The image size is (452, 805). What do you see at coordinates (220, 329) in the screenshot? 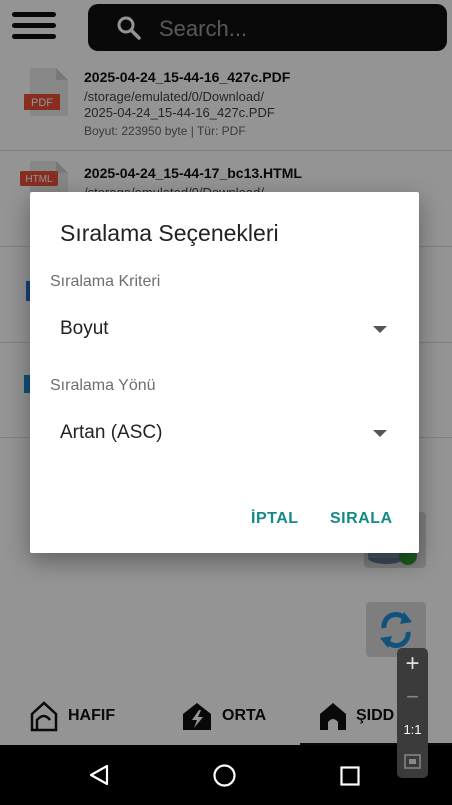
I see `sort-criteria-dropdown: Boyut` at bounding box center [220, 329].